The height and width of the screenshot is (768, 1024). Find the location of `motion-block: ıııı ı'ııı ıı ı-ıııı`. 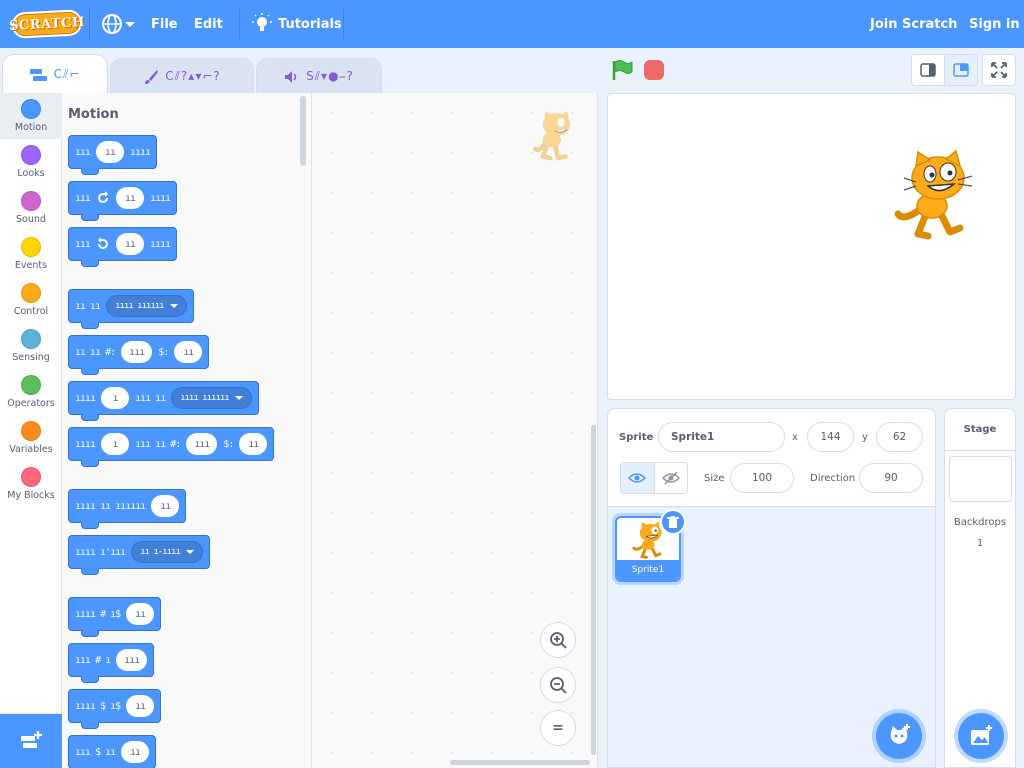

motion-block: ıııı ı'ııı ıı ı-ıııı is located at coordinates (139, 555).